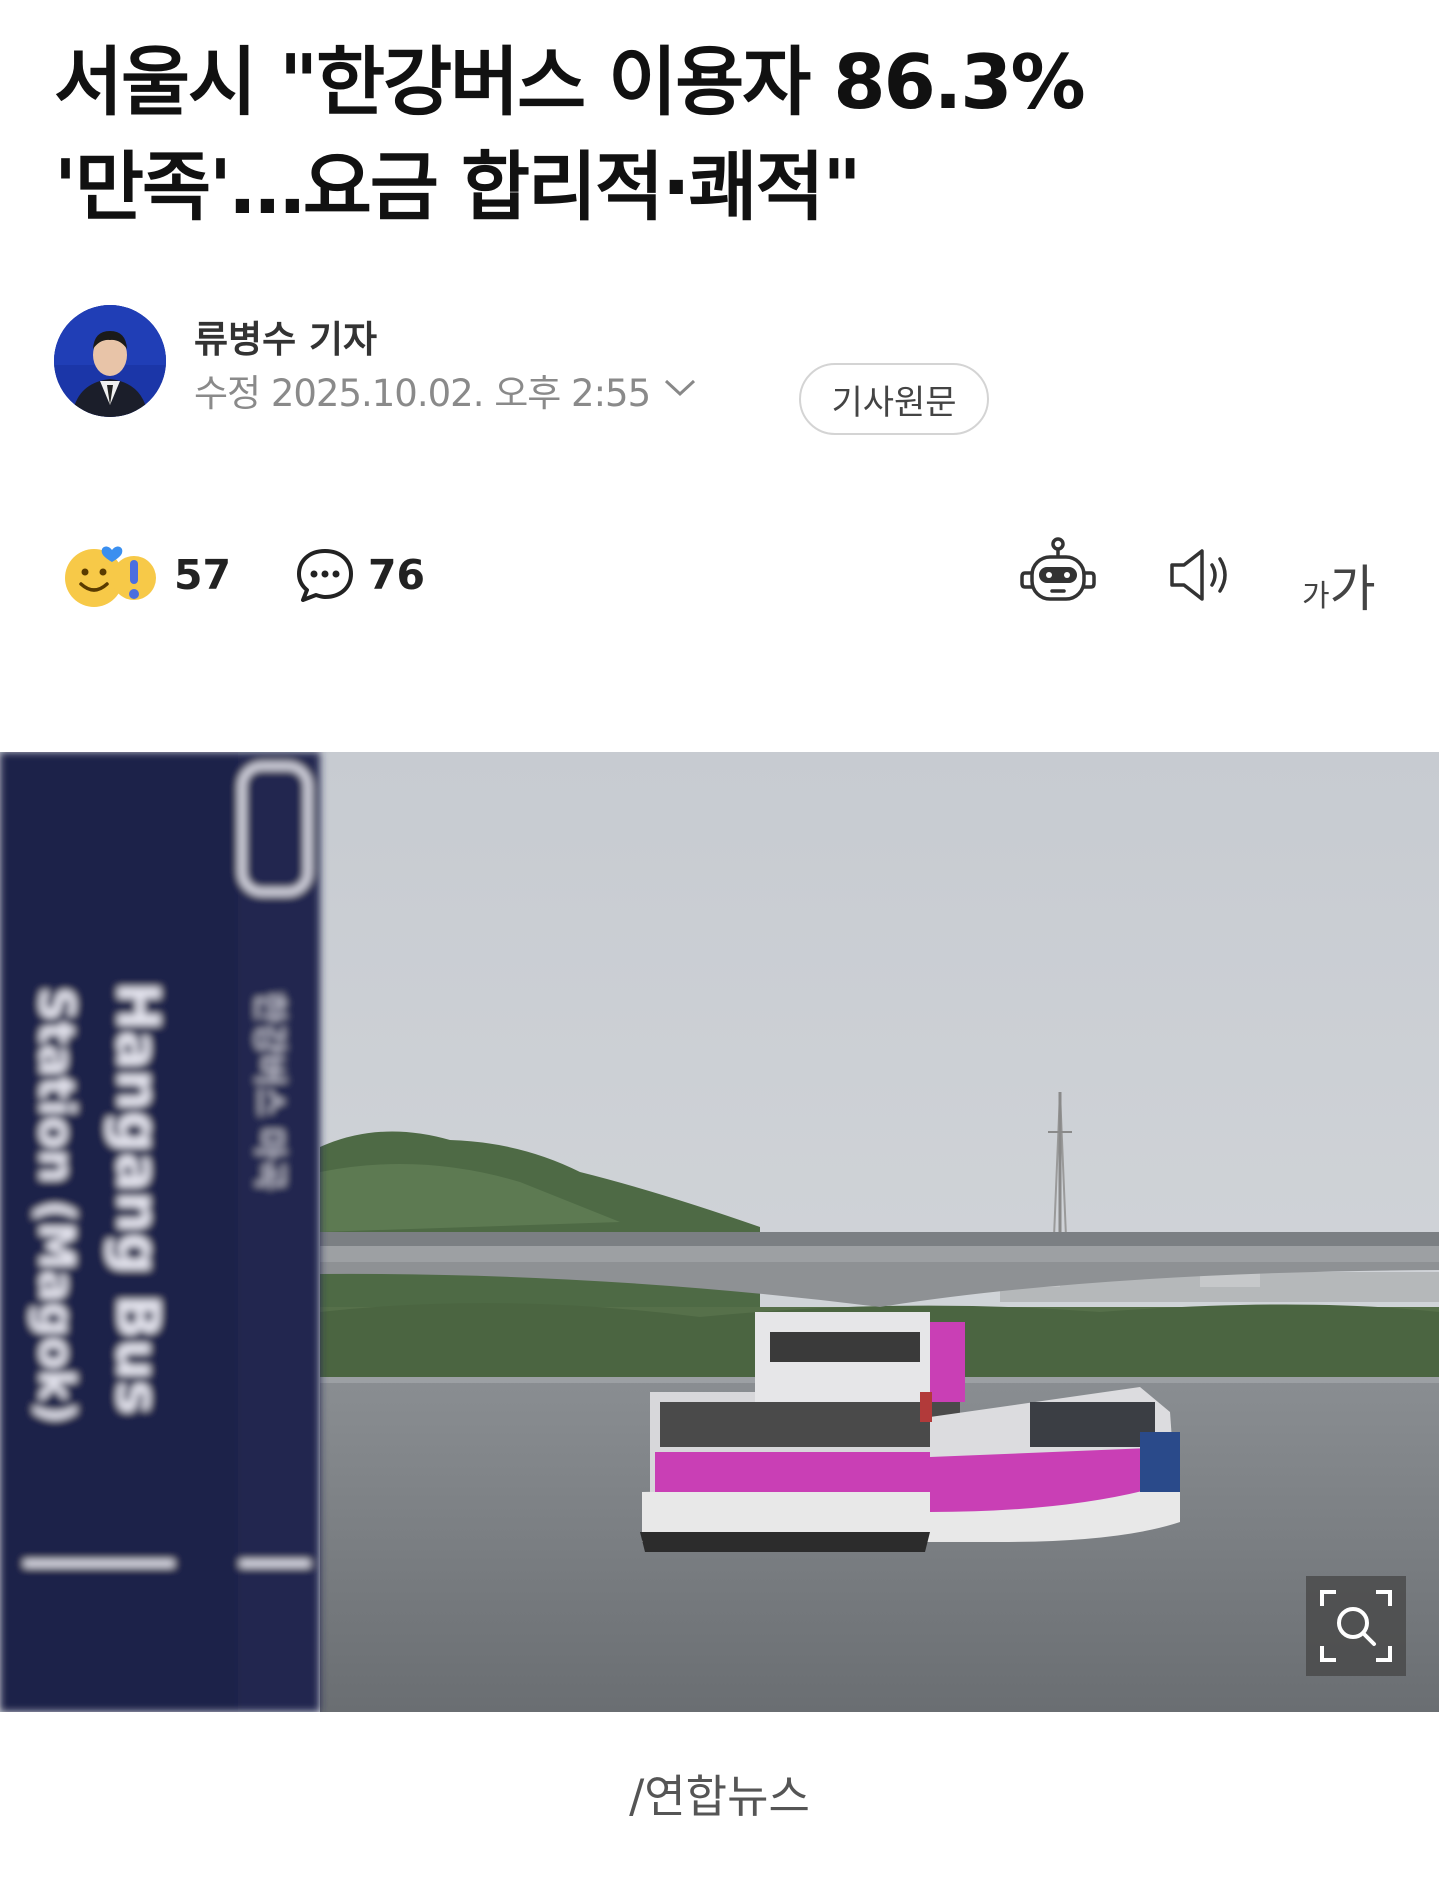 Image resolution: width=1439 pixels, height=1880 pixels. What do you see at coordinates (1058, 577) in the screenshot?
I see `ai-summary-robot-icon` at bounding box center [1058, 577].